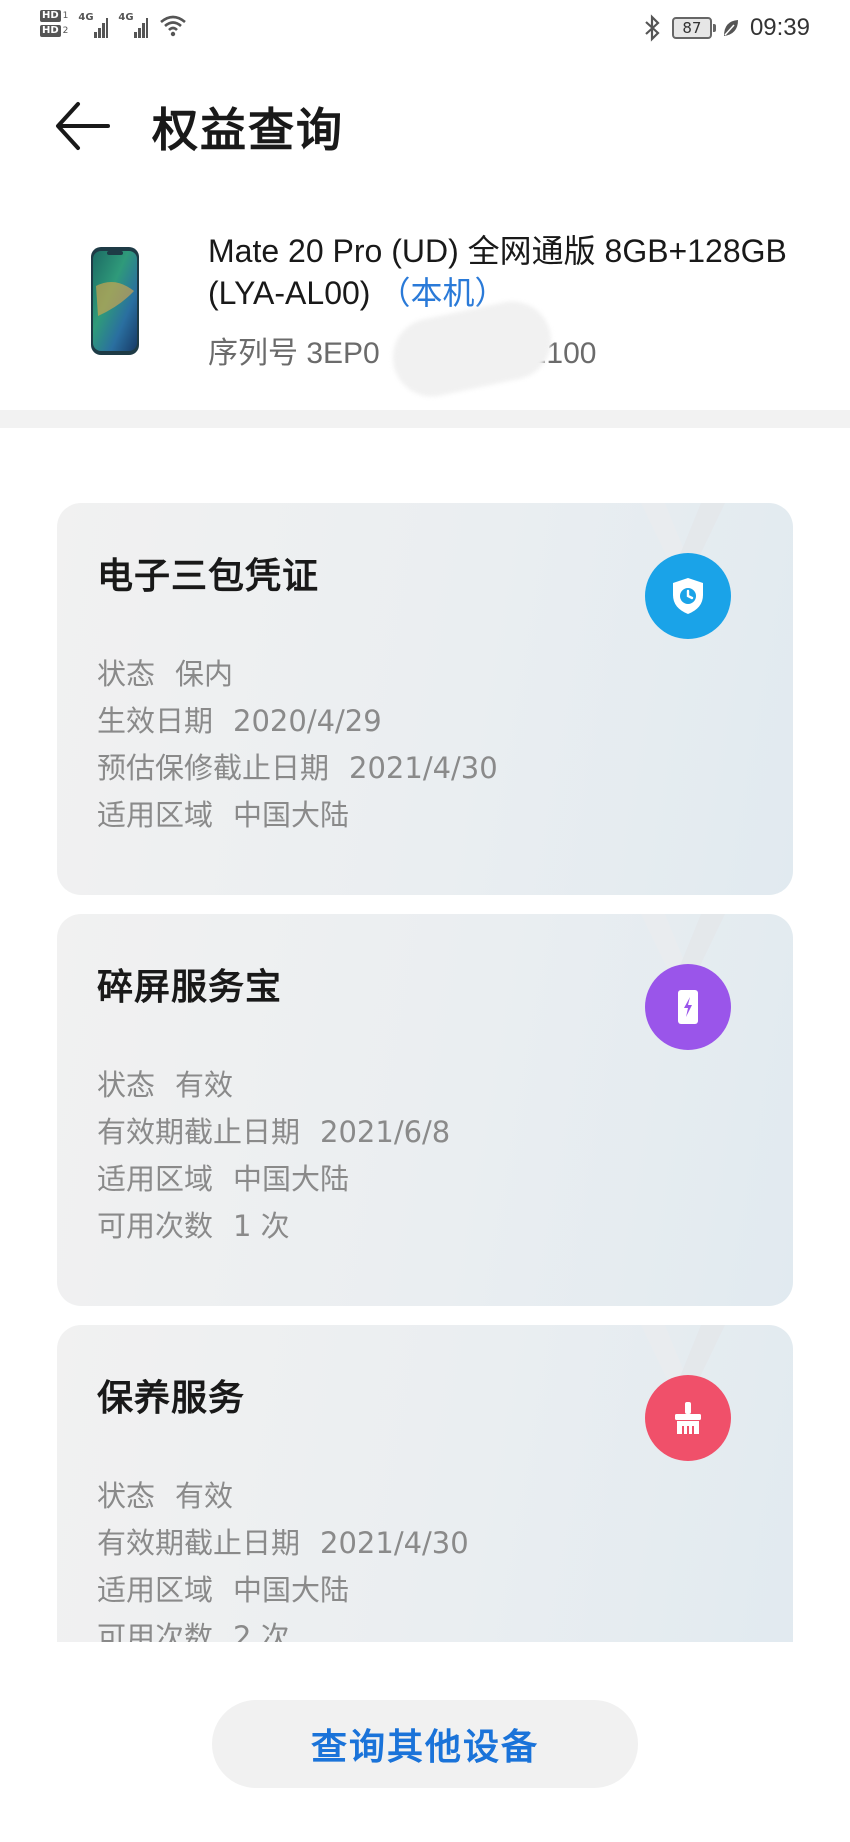 The height and width of the screenshot is (1842, 850). Describe the element at coordinates (779, 27) in the screenshot. I see `status-time: 09:39` at that location.